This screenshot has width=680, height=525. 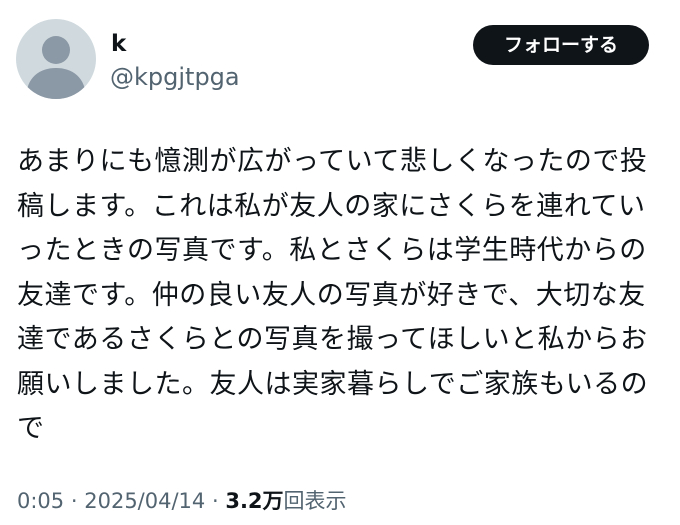 I want to click on avatar, so click(x=56, y=59).